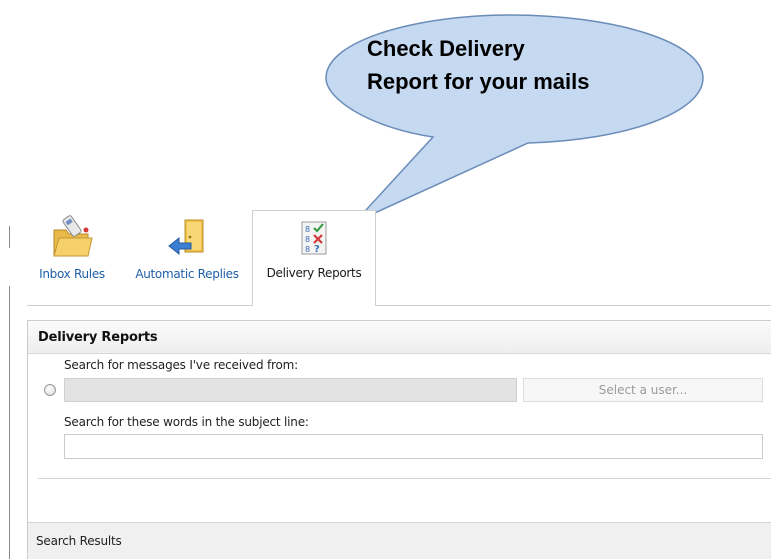  I want to click on left-edge-mark-bottom, so click(9, 422).